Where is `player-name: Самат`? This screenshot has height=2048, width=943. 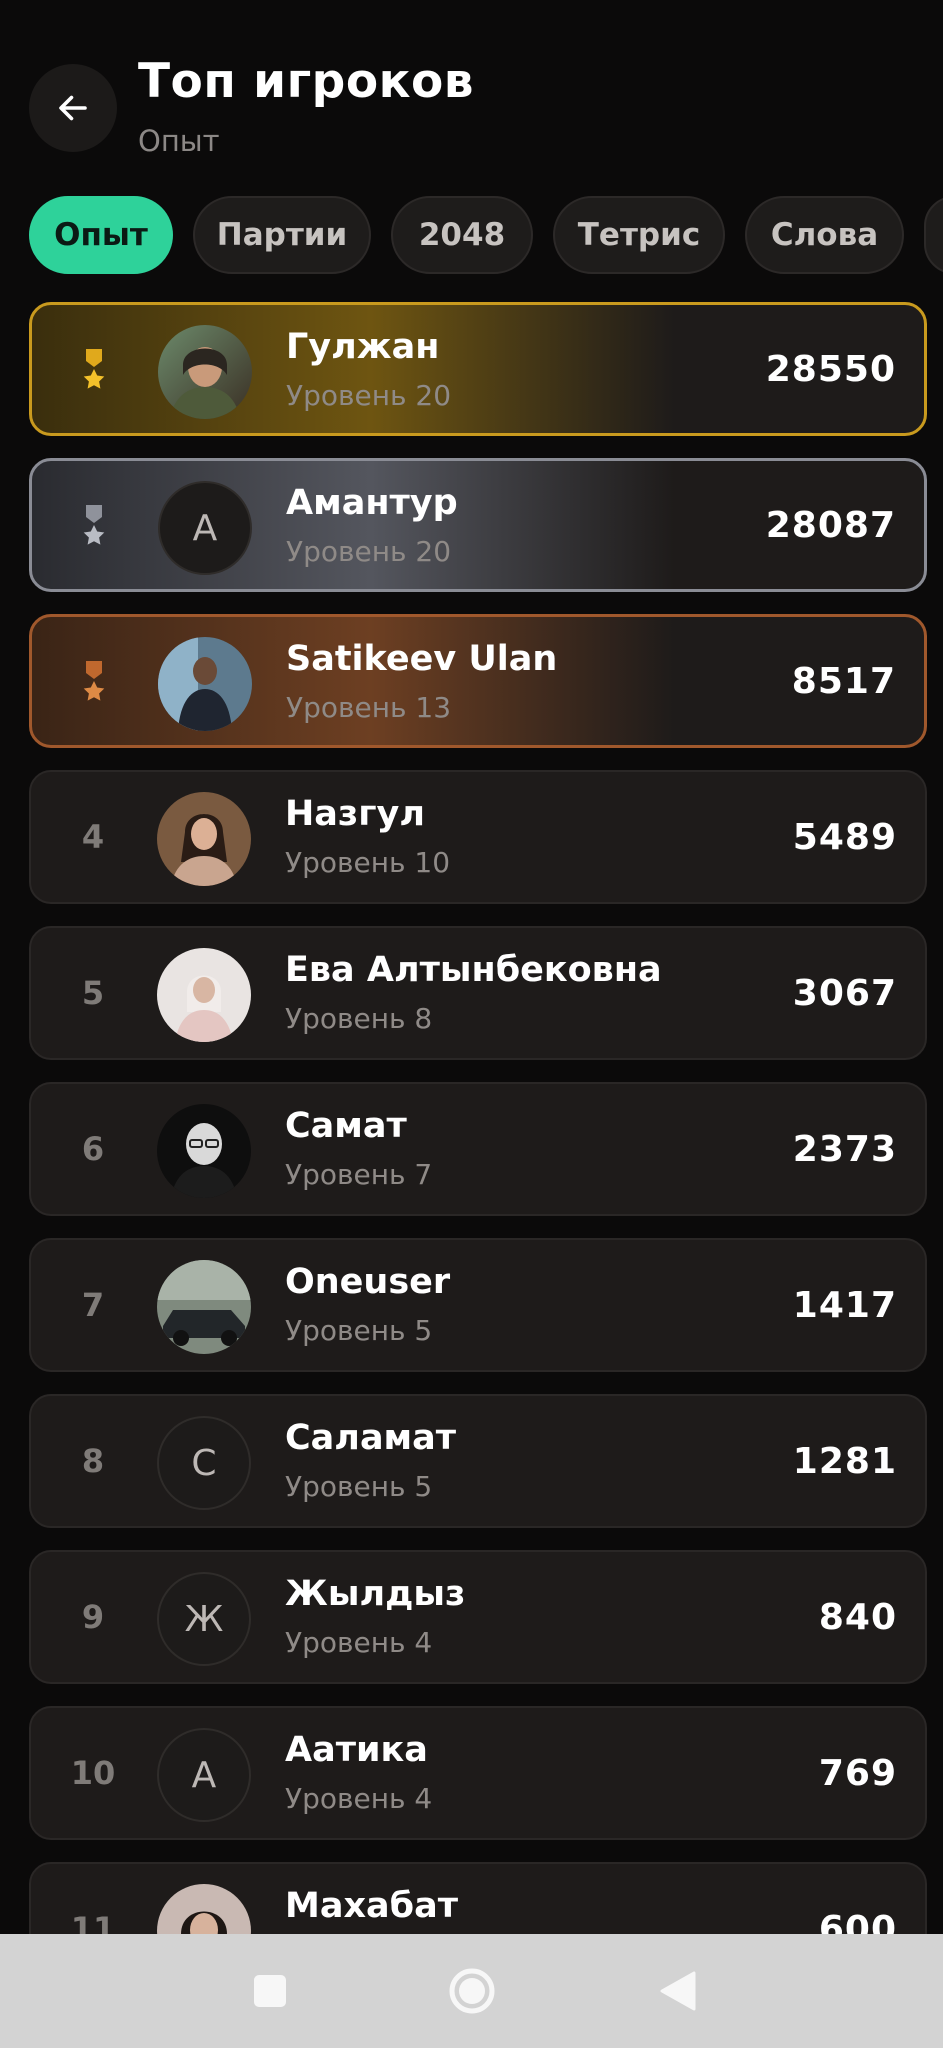
player-name: Самат is located at coordinates (346, 1126).